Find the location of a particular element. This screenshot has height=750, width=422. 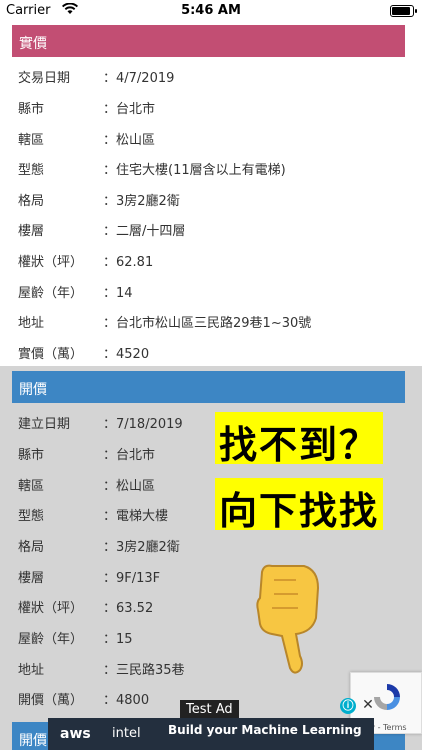

aws-logo: aws is located at coordinates (75, 734).